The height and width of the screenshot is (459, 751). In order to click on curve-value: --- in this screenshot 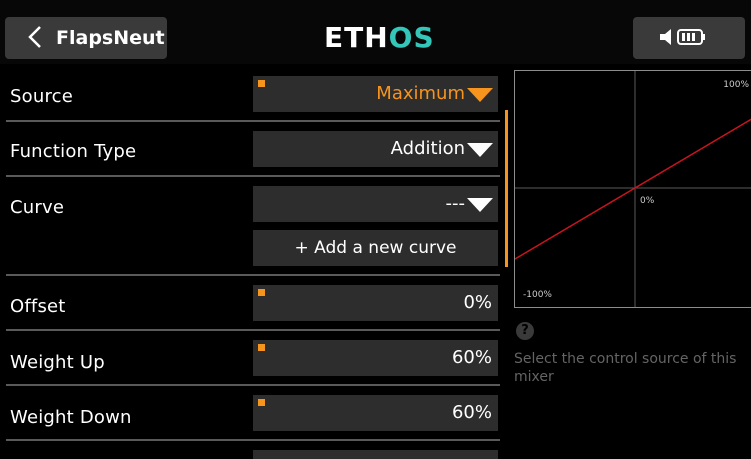, I will do `click(455, 203)`.